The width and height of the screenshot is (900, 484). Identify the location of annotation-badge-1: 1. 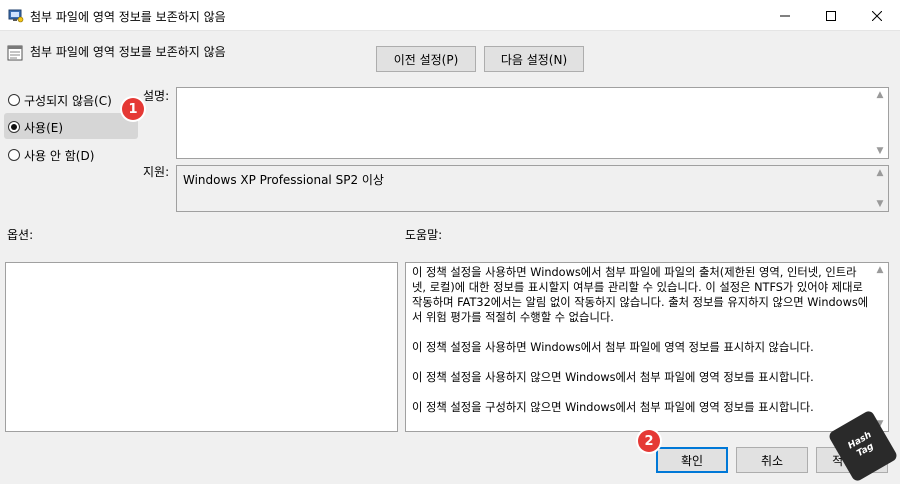
(133, 109).